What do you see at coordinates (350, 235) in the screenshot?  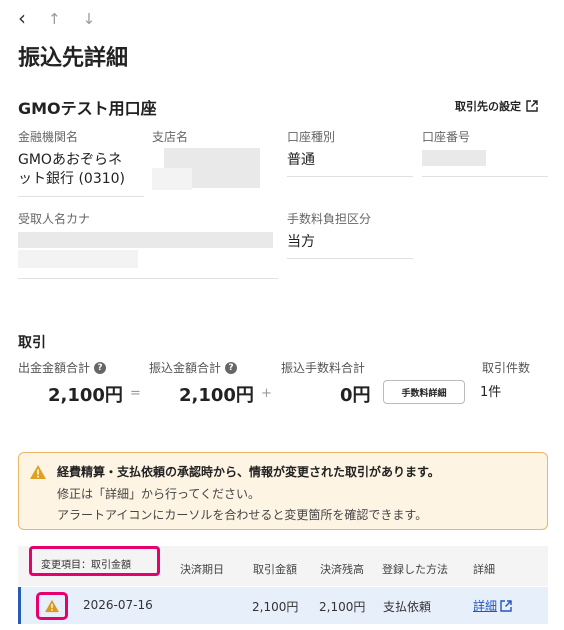 I see `fee-bearer-field: 手数料負担区分 当方` at bounding box center [350, 235].